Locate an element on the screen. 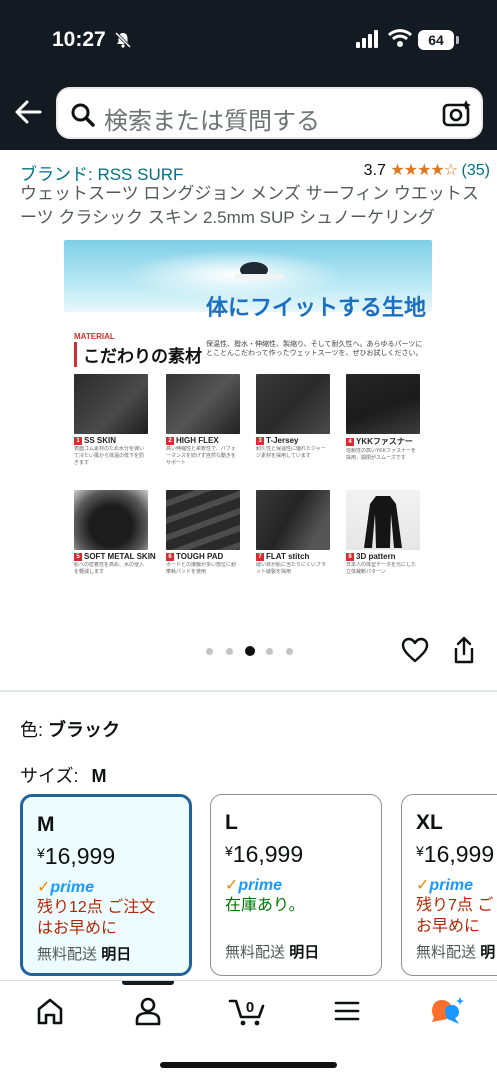  material-label: 8 3D pattern is located at coordinates (383, 556).